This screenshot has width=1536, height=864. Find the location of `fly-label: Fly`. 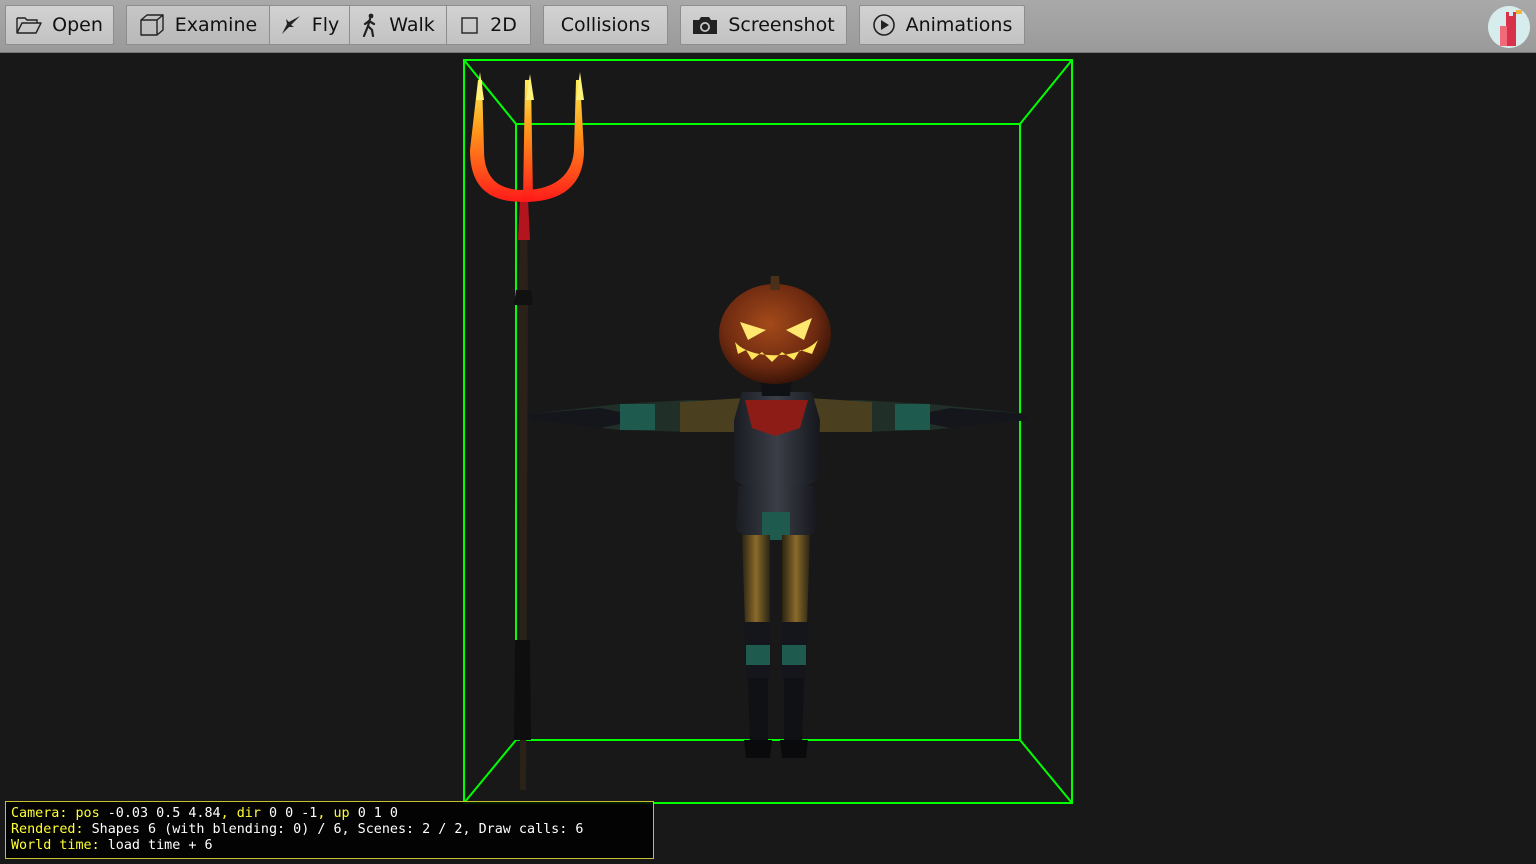

fly-label: Fly is located at coordinates (325, 25).